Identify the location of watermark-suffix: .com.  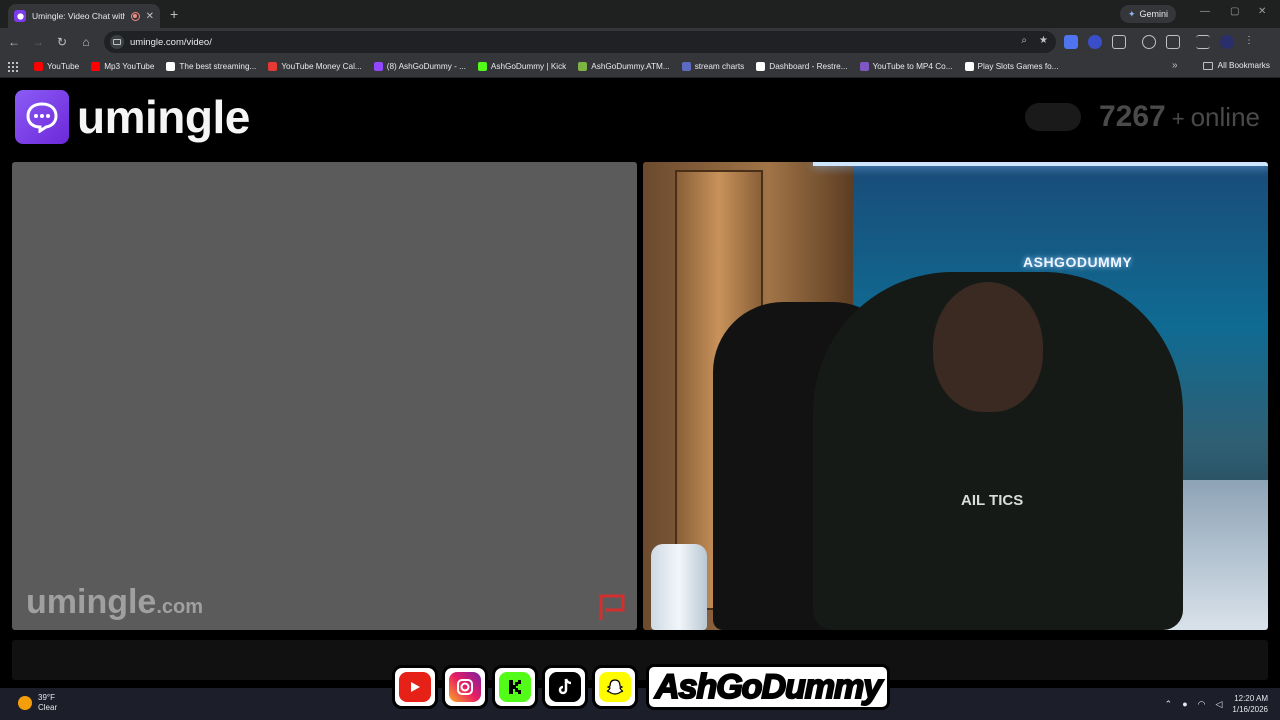
(180, 607).